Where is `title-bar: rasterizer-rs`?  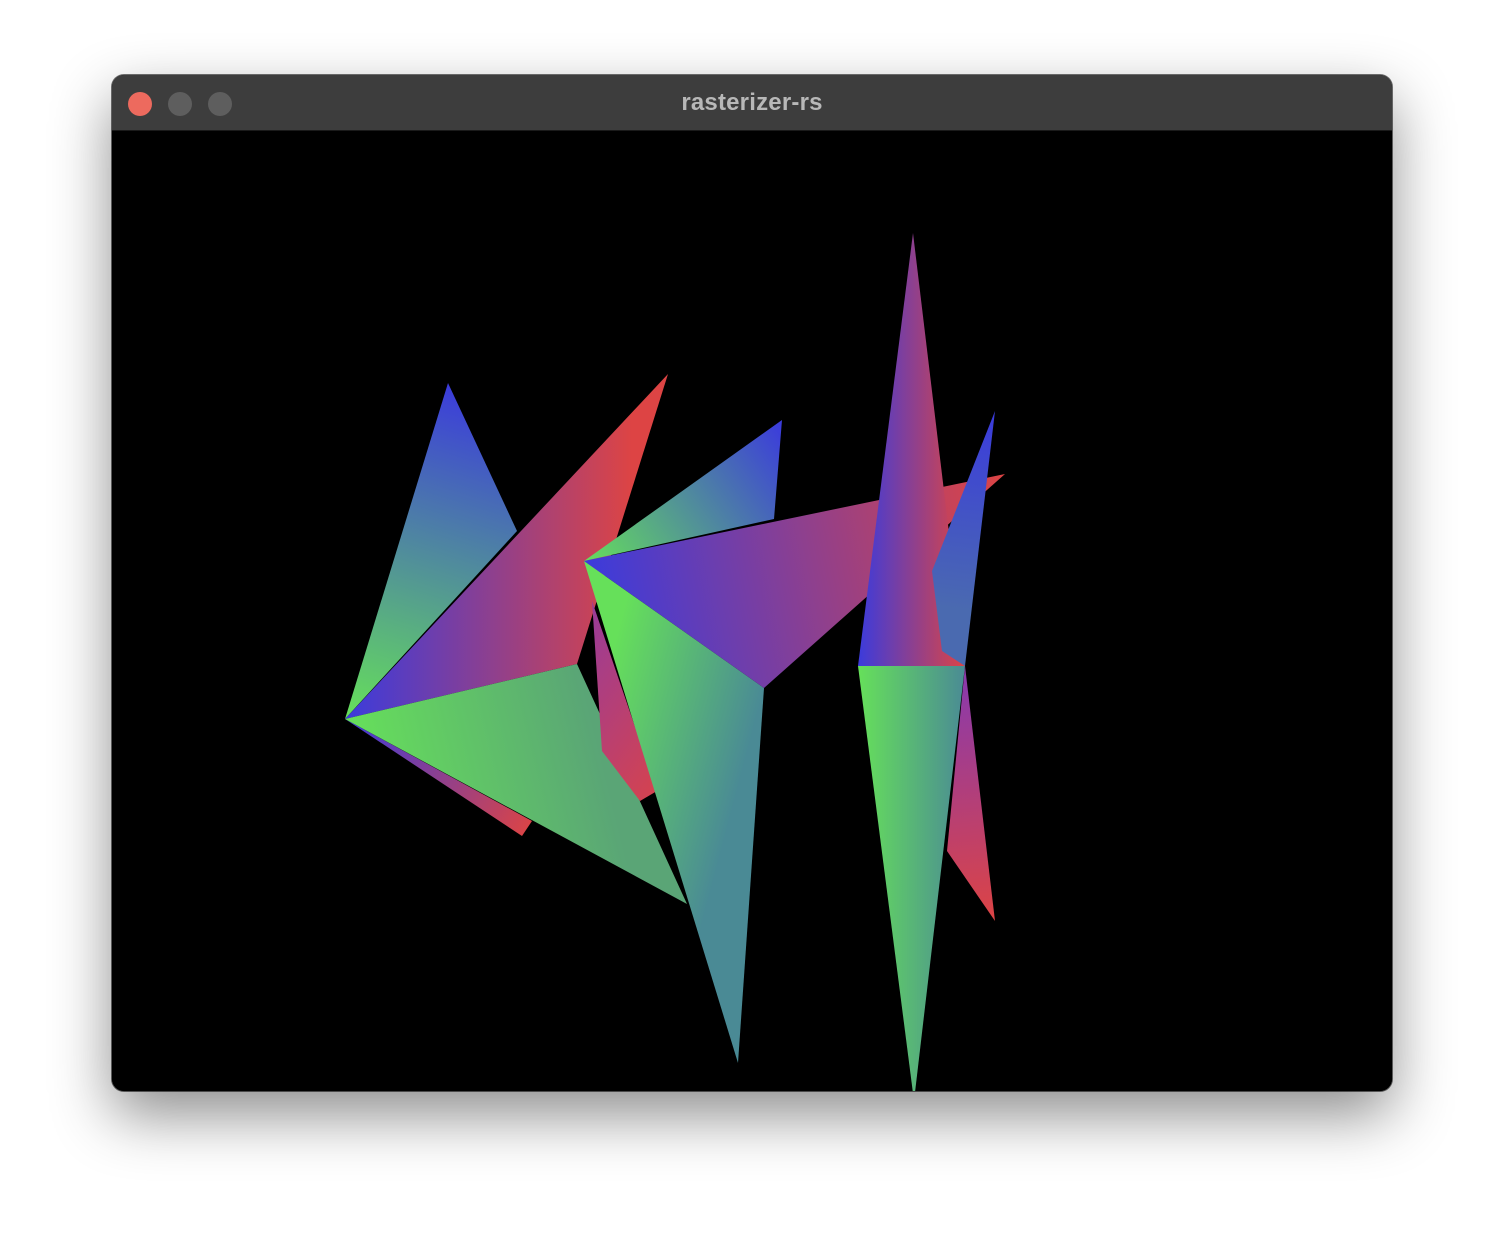 title-bar: rasterizer-rs is located at coordinates (752, 103).